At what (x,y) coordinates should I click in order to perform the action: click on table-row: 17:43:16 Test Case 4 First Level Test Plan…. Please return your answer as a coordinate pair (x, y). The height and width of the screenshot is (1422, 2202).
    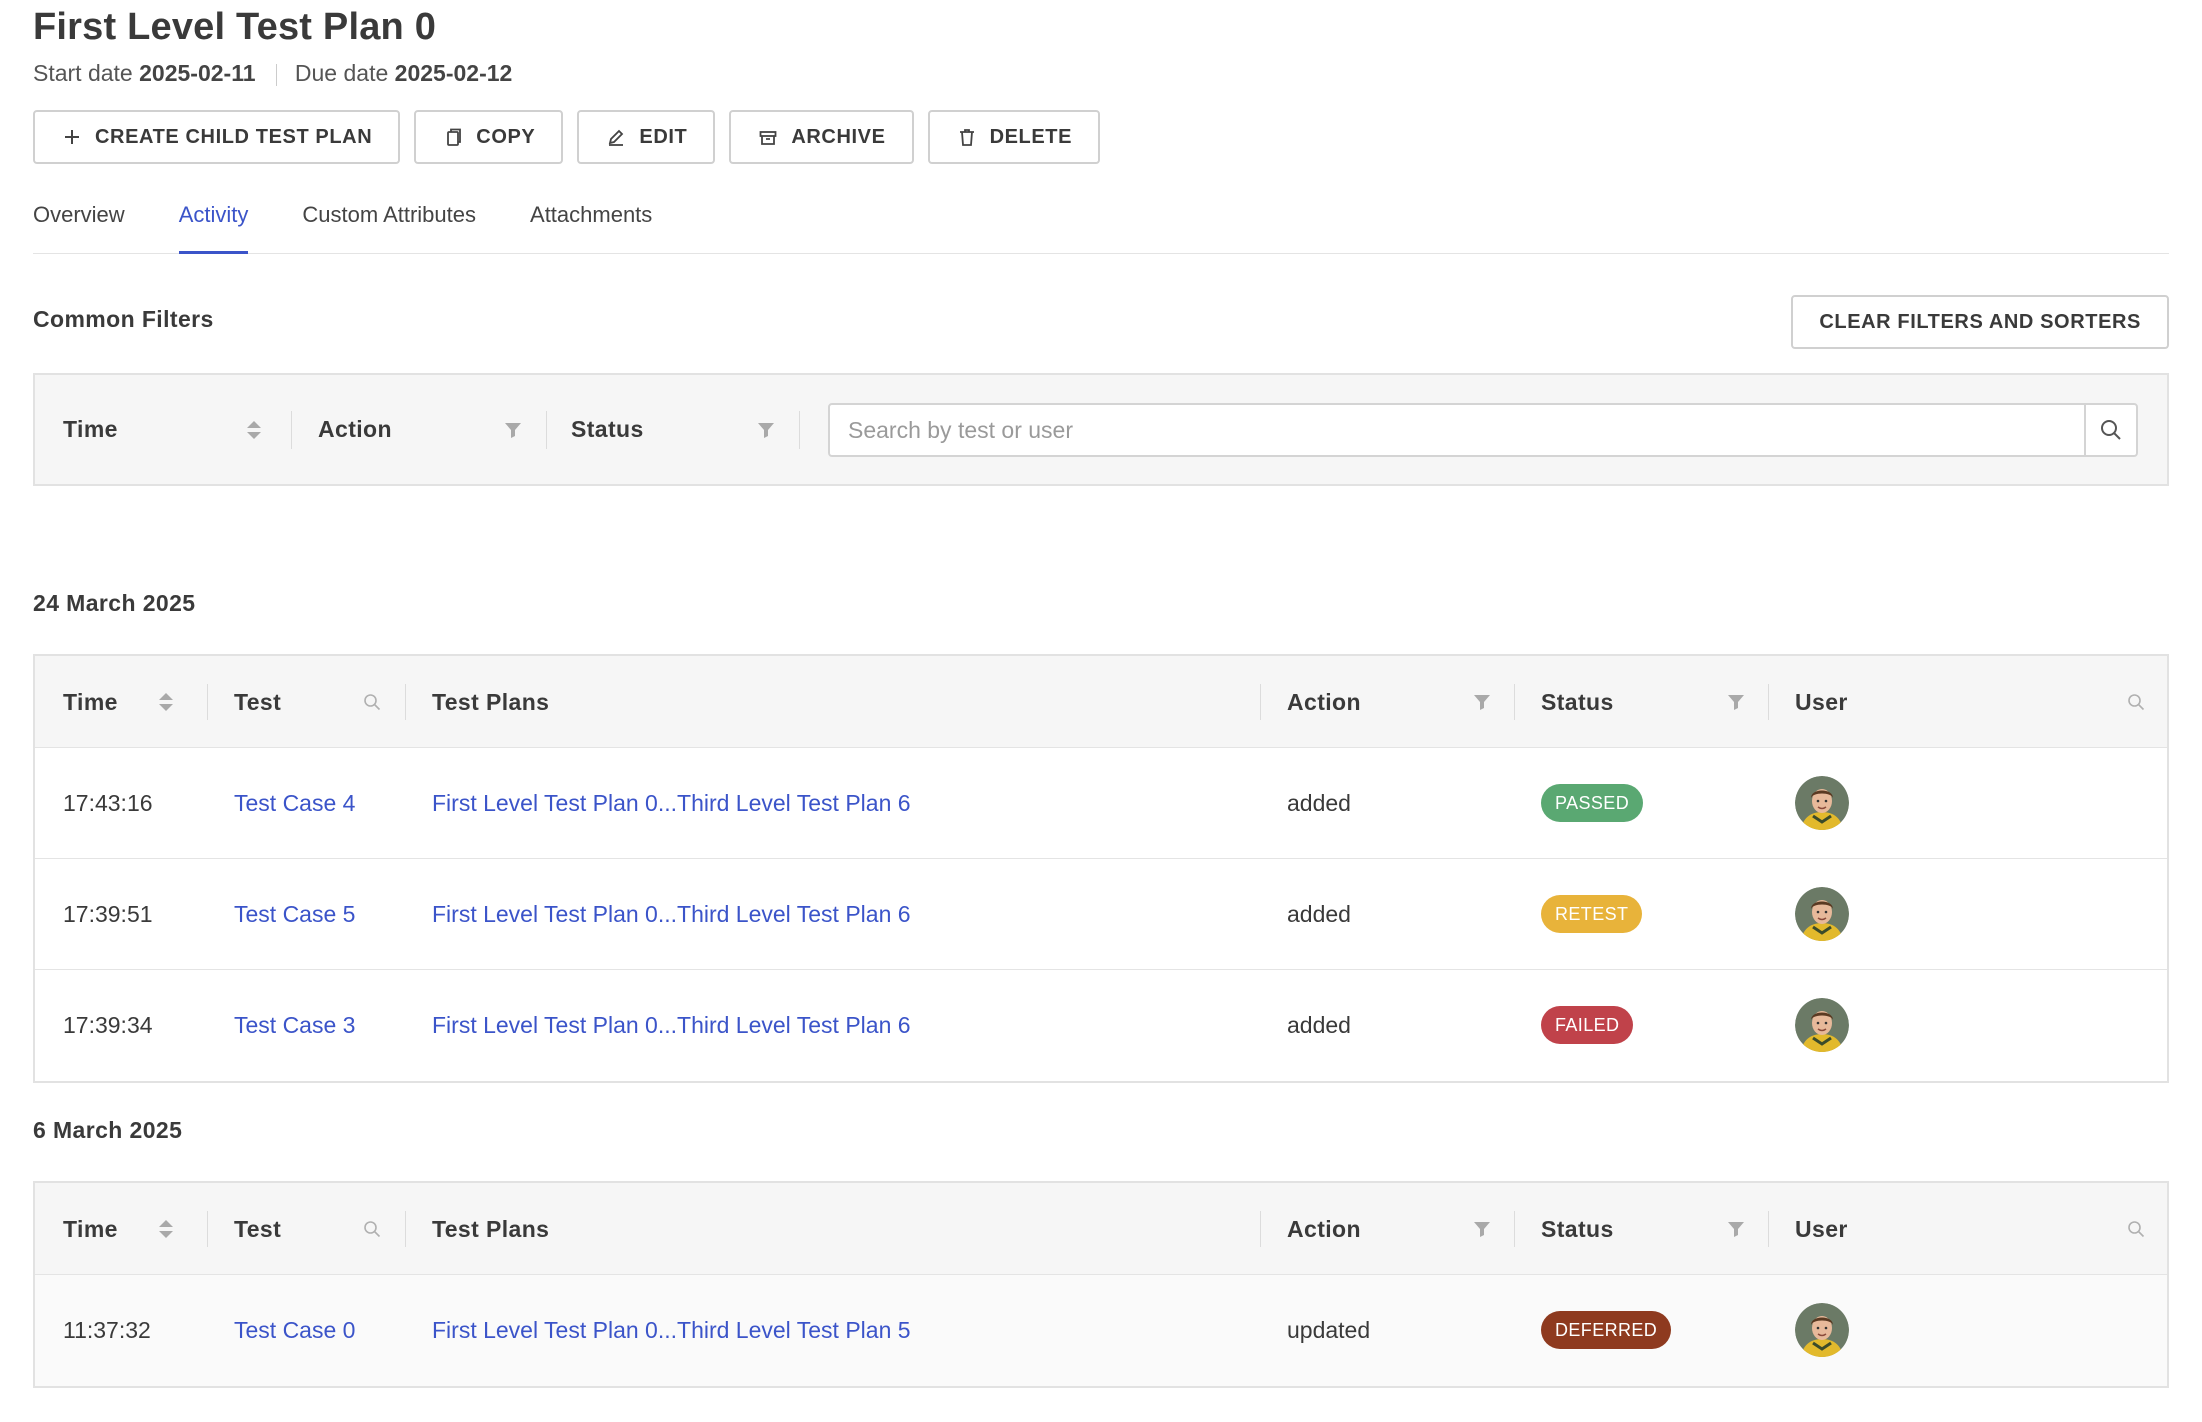
    Looking at the image, I should click on (1101, 803).